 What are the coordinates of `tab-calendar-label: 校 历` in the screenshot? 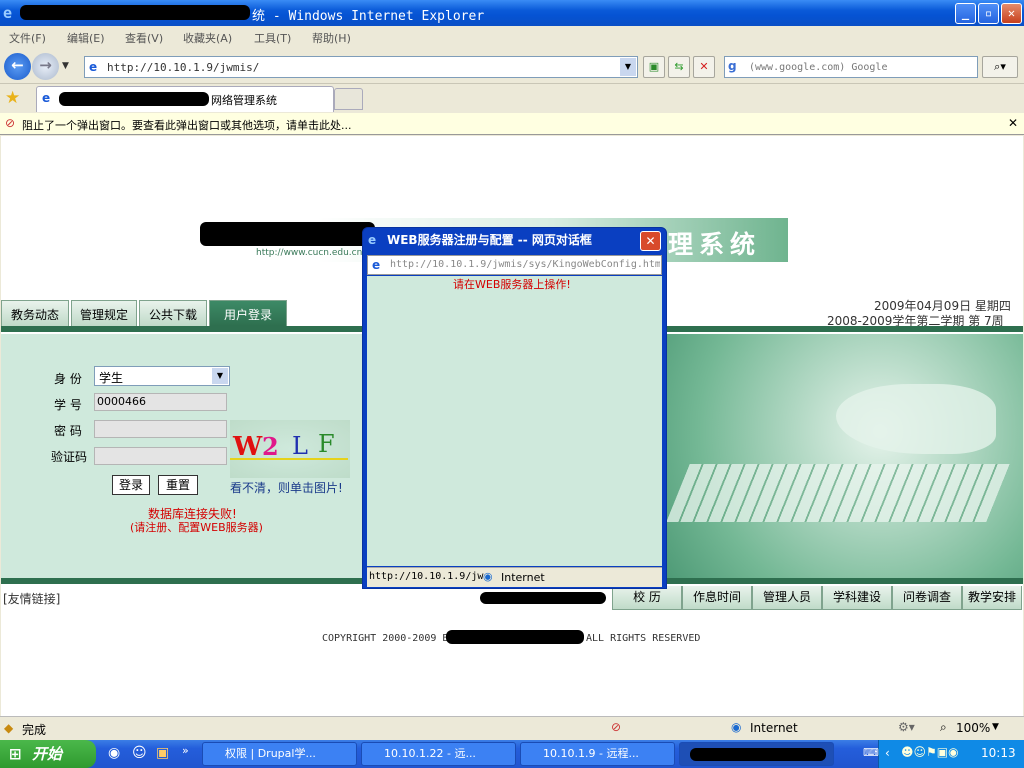 It's located at (647, 597).